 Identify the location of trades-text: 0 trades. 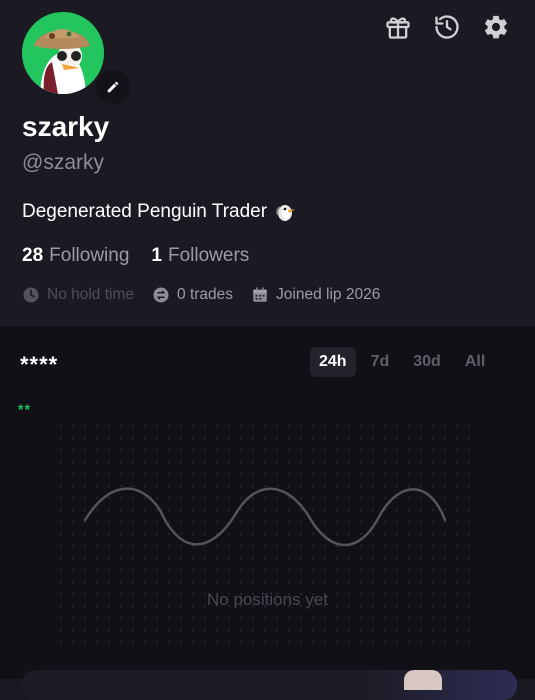
(205, 294).